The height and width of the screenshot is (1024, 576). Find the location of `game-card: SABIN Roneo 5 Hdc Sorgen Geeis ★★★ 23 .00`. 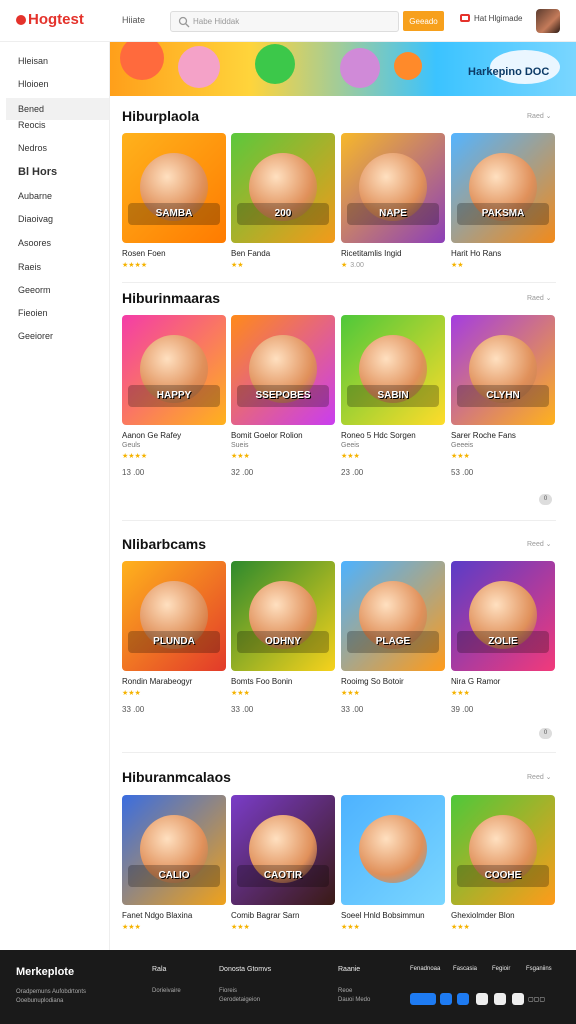

game-card: SABIN Roneo 5 Hdc Sorgen Geeis ★★★ 23 .00 is located at coordinates (393, 396).